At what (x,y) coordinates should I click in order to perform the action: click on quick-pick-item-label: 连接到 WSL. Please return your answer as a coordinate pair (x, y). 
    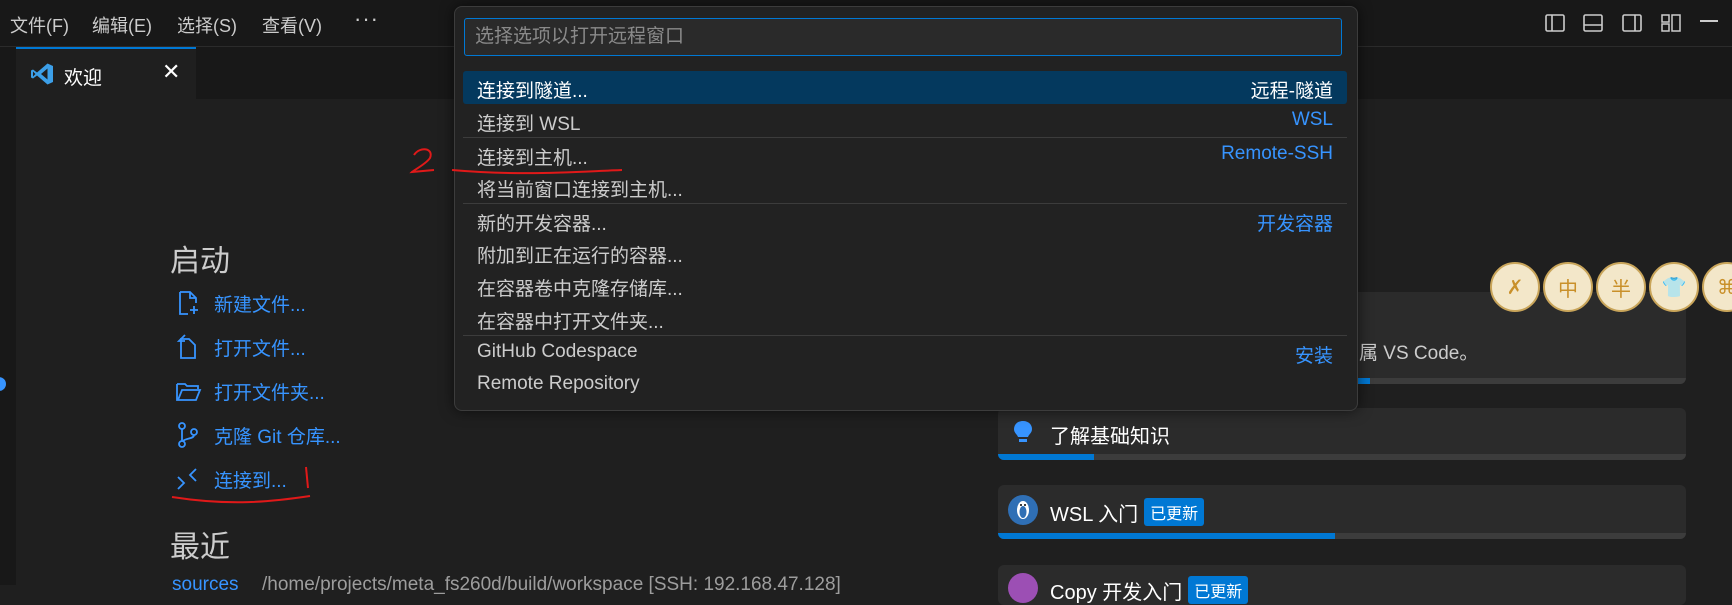
    Looking at the image, I should click on (529, 124).